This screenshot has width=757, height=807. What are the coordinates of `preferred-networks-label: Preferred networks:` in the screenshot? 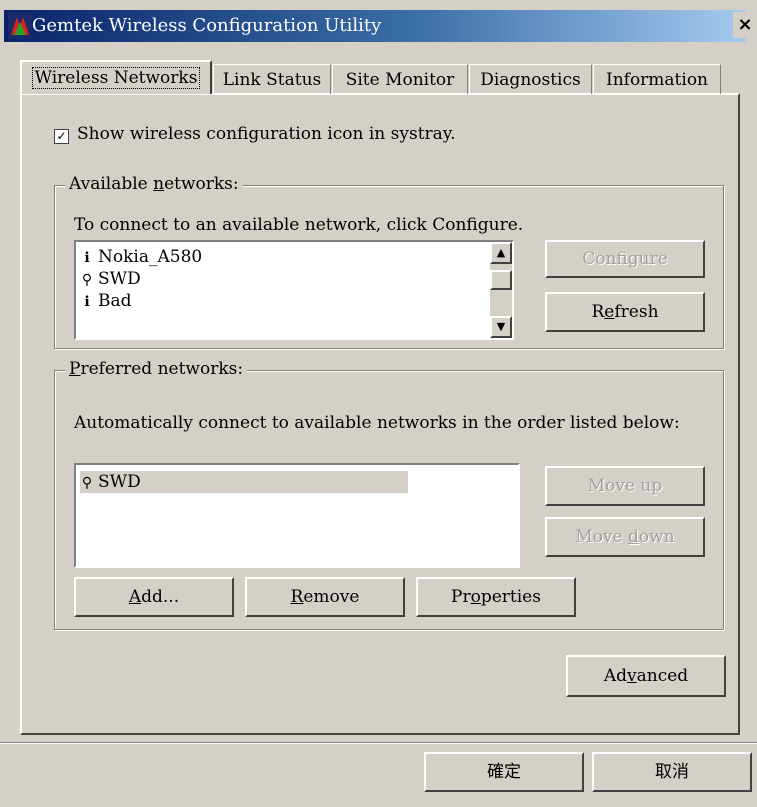 It's located at (156, 369).